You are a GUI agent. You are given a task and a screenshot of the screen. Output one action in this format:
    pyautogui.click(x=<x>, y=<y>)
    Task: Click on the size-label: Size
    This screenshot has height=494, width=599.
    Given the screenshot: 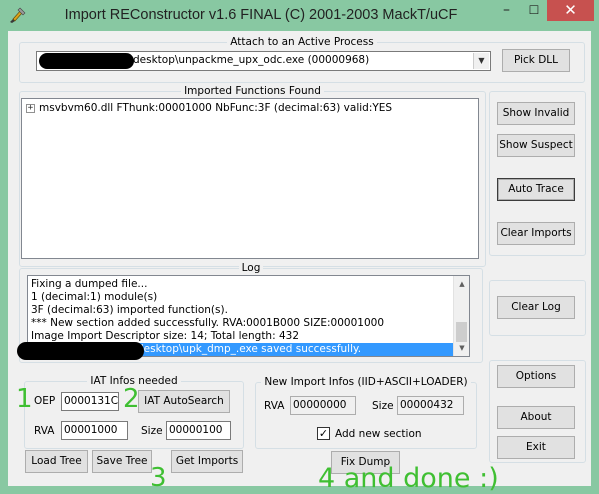 What is the action you would take?
    pyautogui.click(x=152, y=431)
    